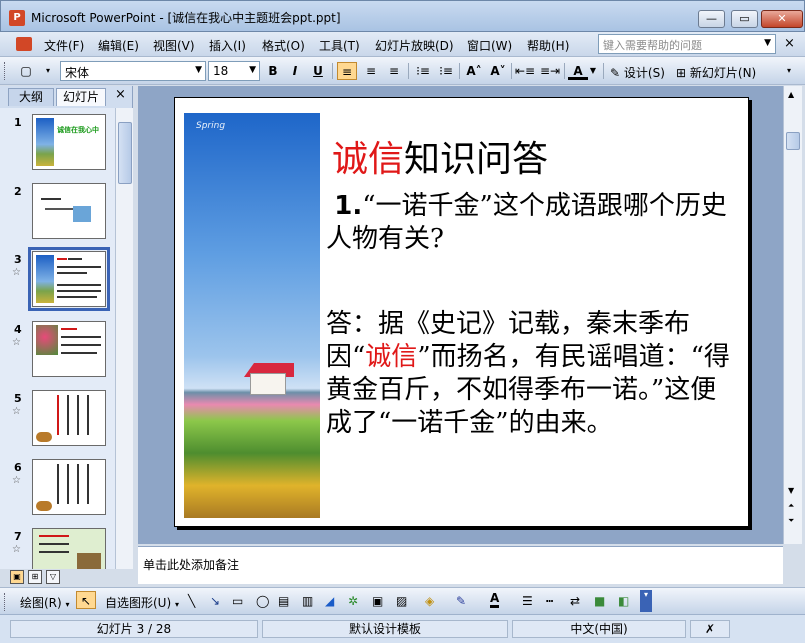  Describe the element at coordinates (234, 71) in the screenshot. I see `font-size-select: 18 ▼` at that location.